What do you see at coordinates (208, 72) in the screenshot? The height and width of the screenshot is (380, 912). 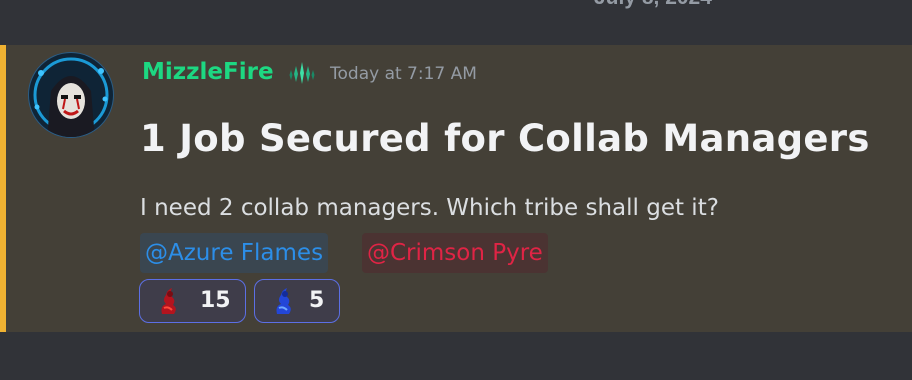 I see `username: MizzleFire` at bounding box center [208, 72].